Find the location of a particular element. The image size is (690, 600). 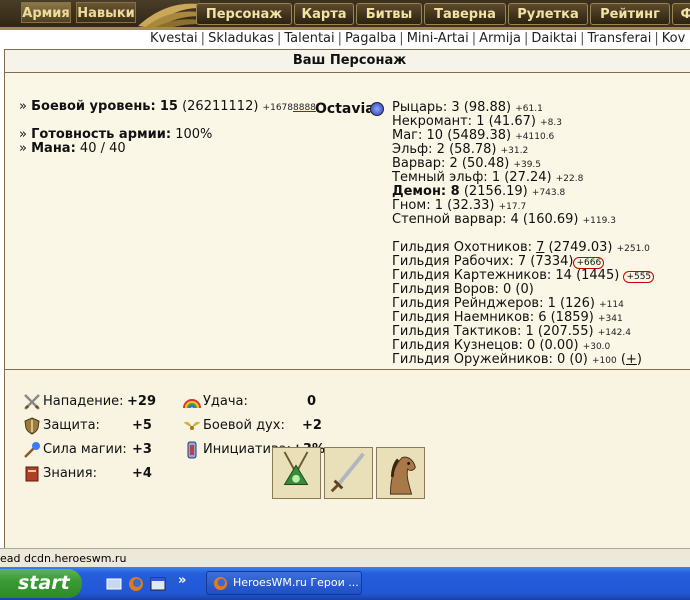

guild-delta: +114 is located at coordinates (611, 305).